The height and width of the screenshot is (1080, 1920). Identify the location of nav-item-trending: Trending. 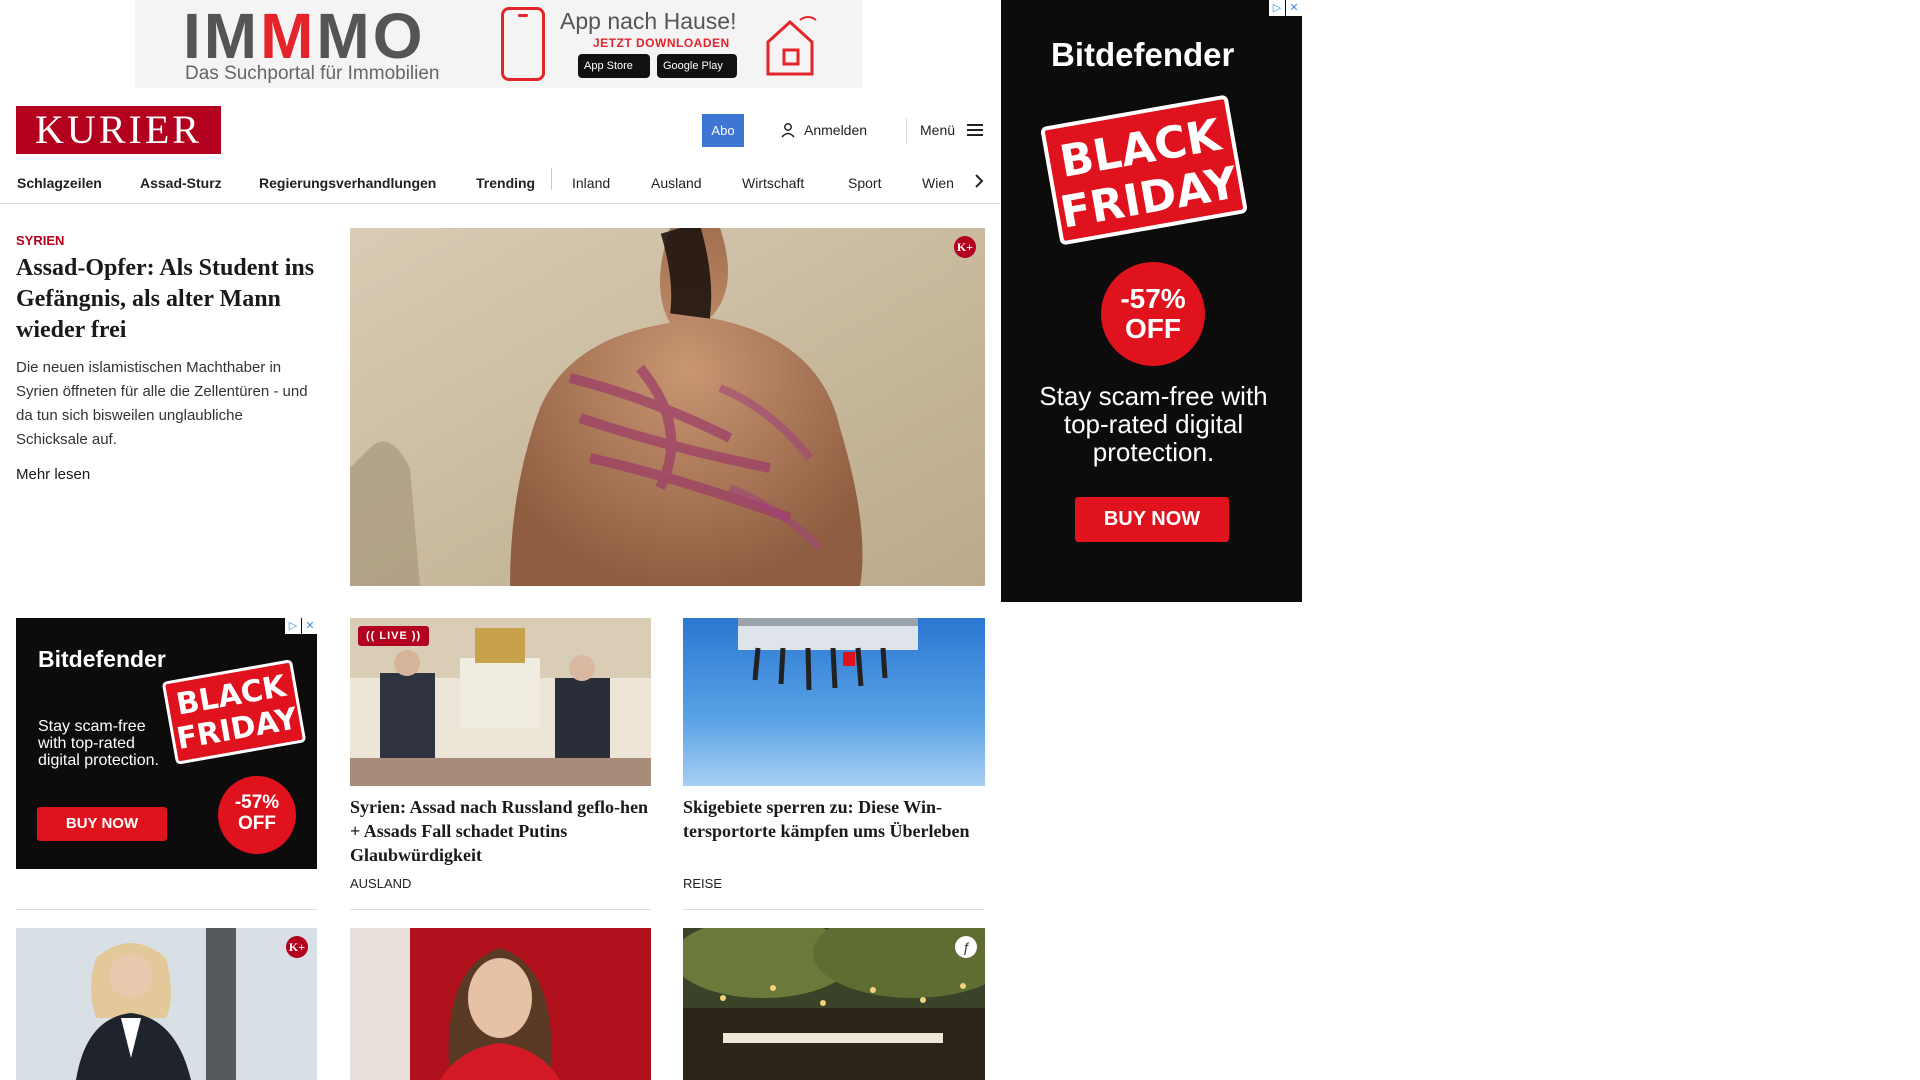
(505, 183).